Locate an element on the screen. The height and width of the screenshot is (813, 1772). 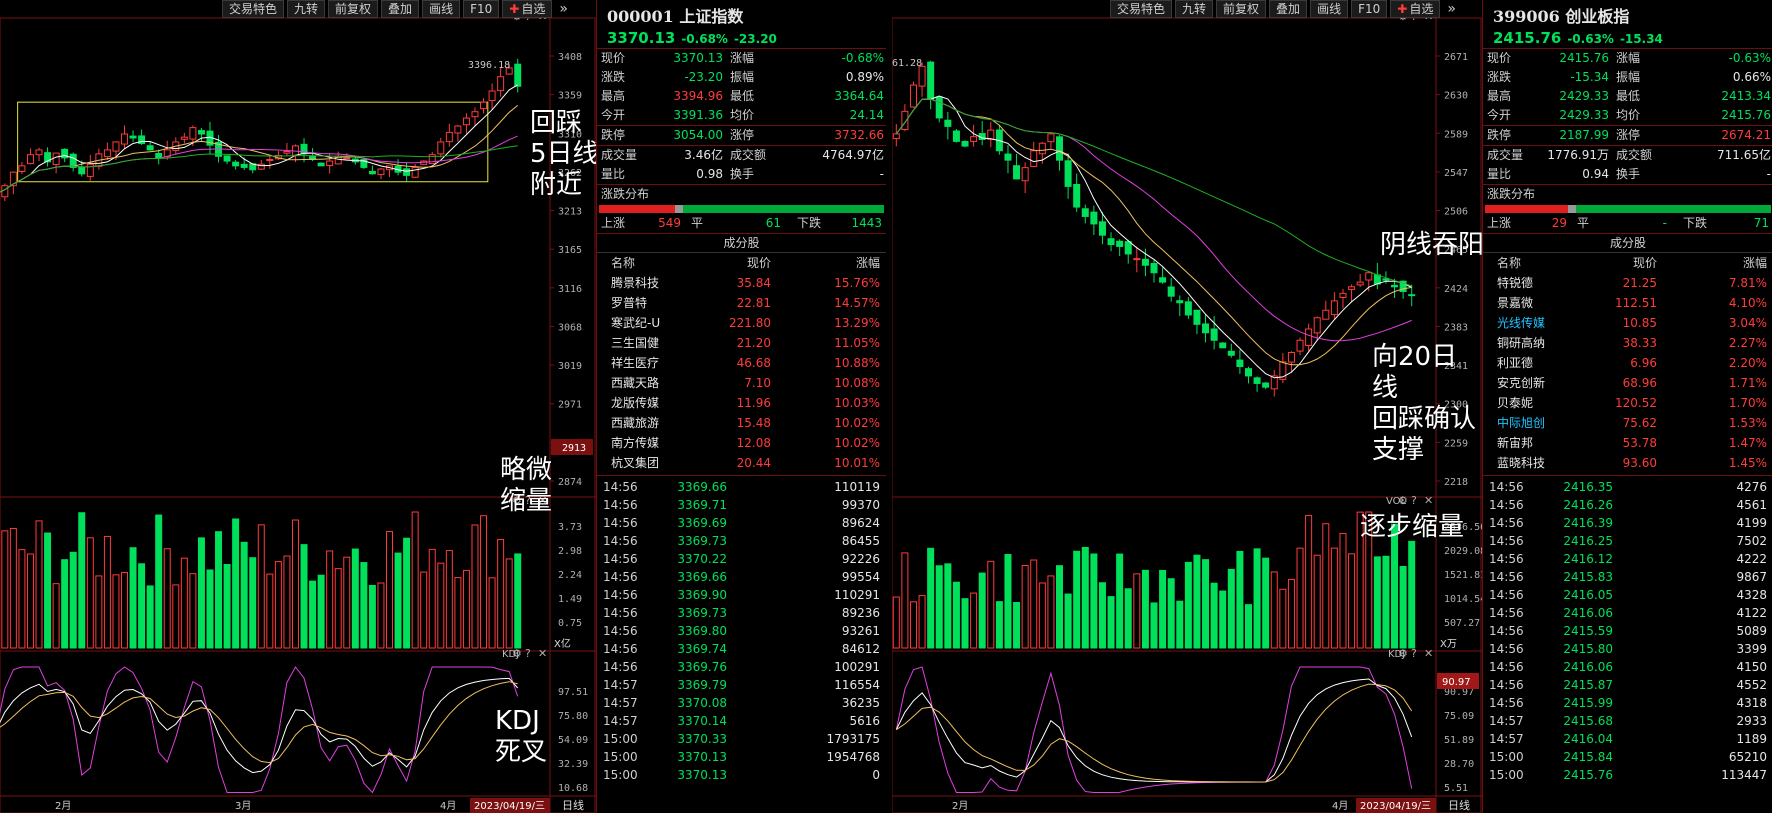
table-row: 西藏天路 7.10 10.08% is located at coordinates (741, 383).